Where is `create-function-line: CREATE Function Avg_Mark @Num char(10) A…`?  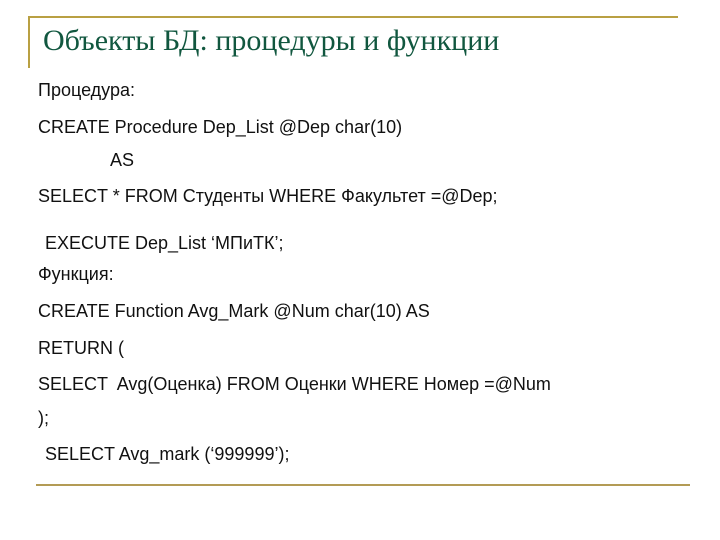 create-function-line: CREATE Function Avg_Mark @Num char(10) A… is located at coordinates (234, 311).